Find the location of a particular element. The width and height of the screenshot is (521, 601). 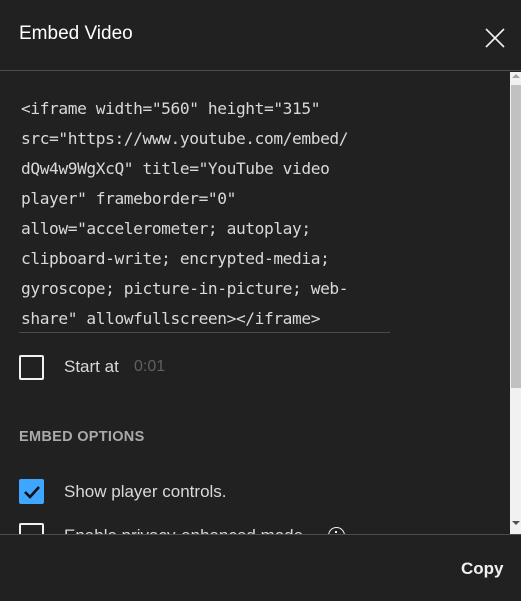

start-at-time-input: 0:01 is located at coordinates (149, 367).